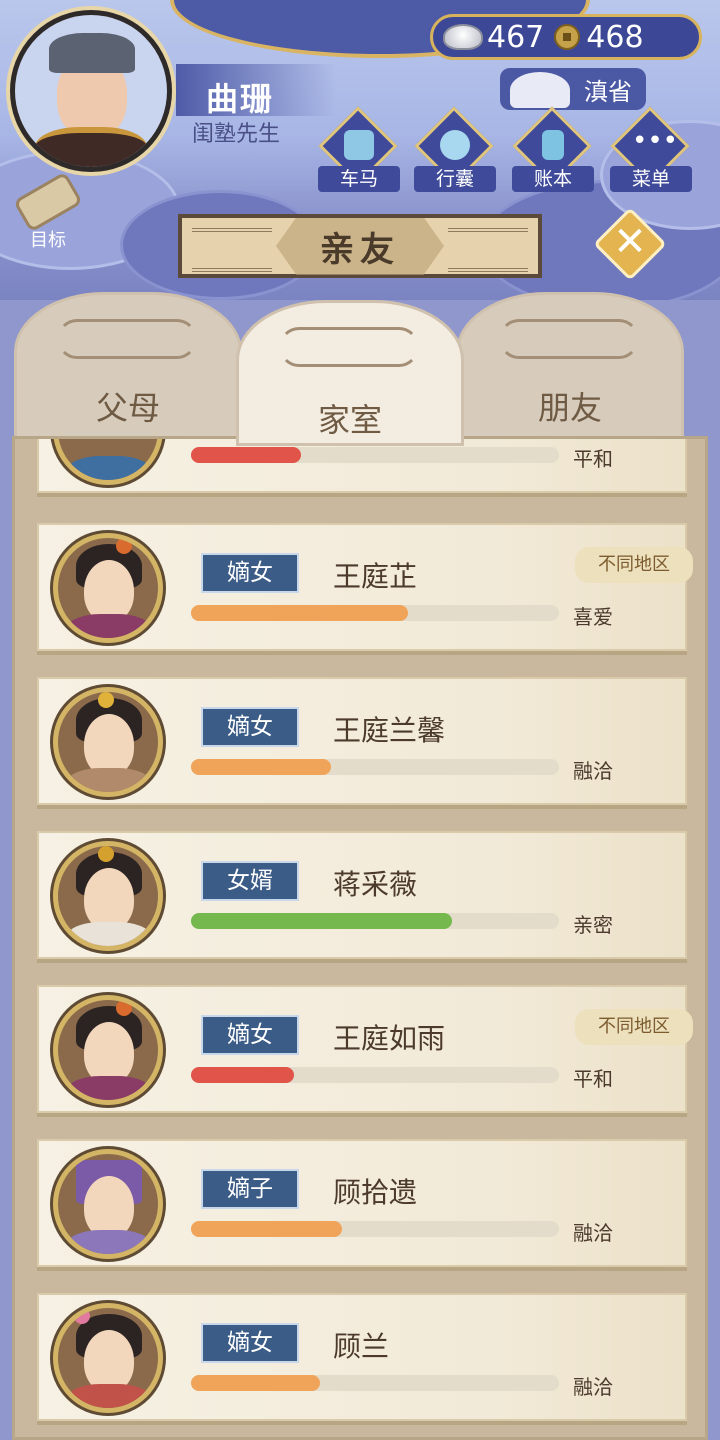 The width and height of the screenshot is (720, 1440). I want to click on ledger-button: 账本, so click(553, 149).